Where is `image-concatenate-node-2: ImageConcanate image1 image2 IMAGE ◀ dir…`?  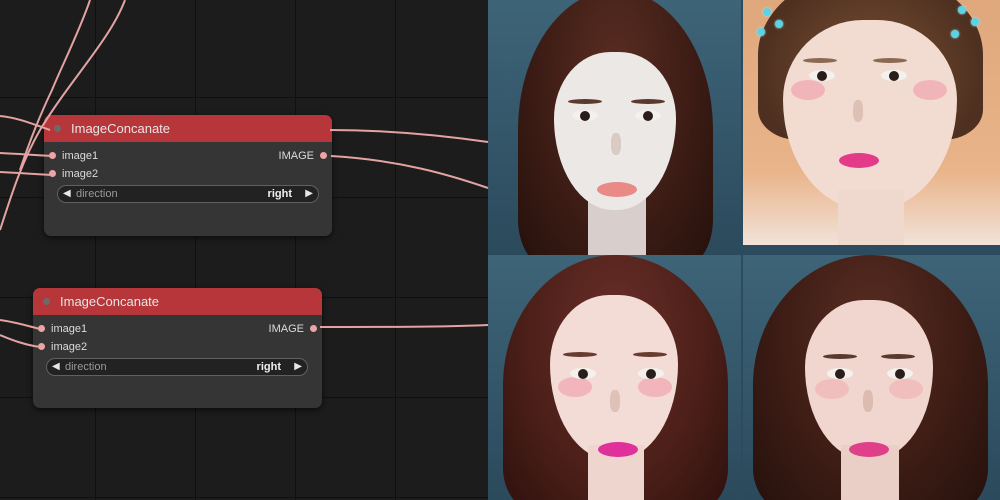 image-concatenate-node-2: ImageConcanate image1 image2 IMAGE ◀ dir… is located at coordinates (177, 348).